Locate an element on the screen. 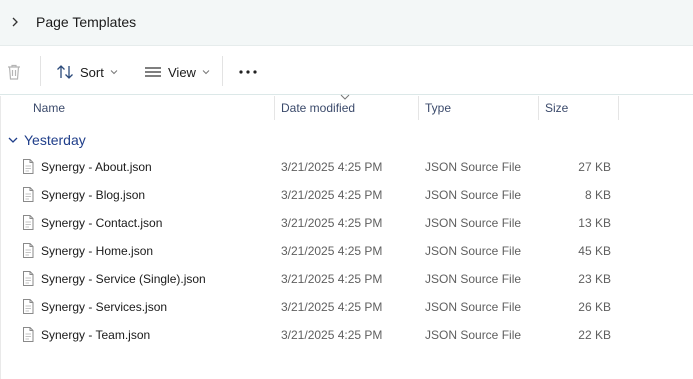 The height and width of the screenshot is (379, 693). chevron-right-icon is located at coordinates (15, 22).